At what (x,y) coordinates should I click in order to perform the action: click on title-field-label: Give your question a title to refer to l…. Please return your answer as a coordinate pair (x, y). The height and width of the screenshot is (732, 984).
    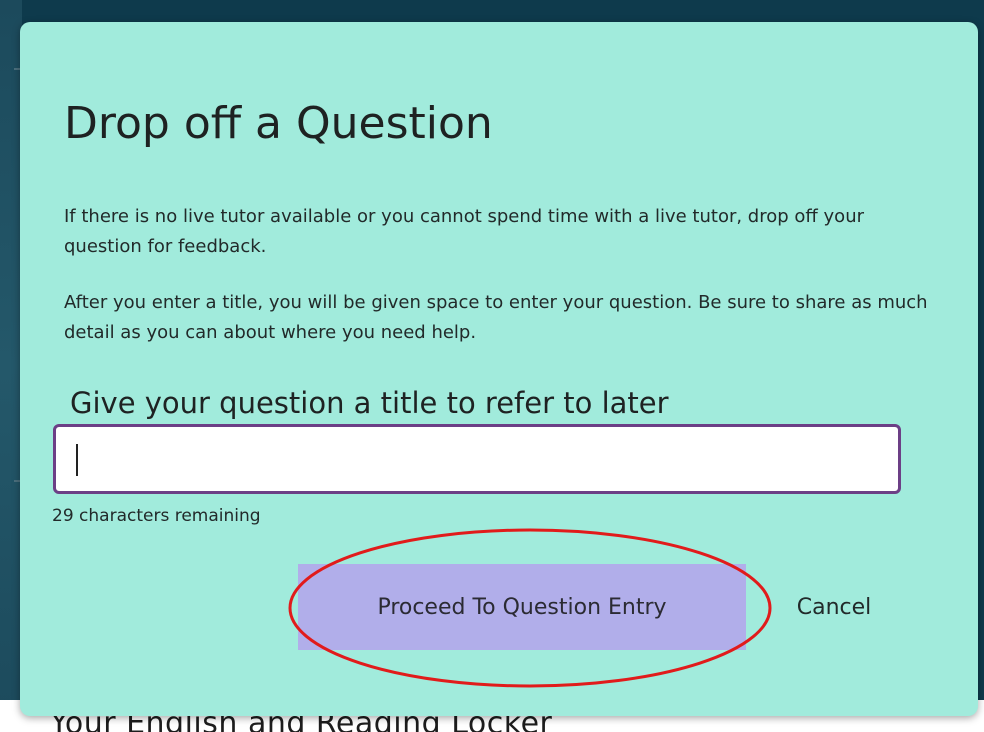
    Looking at the image, I should click on (369, 403).